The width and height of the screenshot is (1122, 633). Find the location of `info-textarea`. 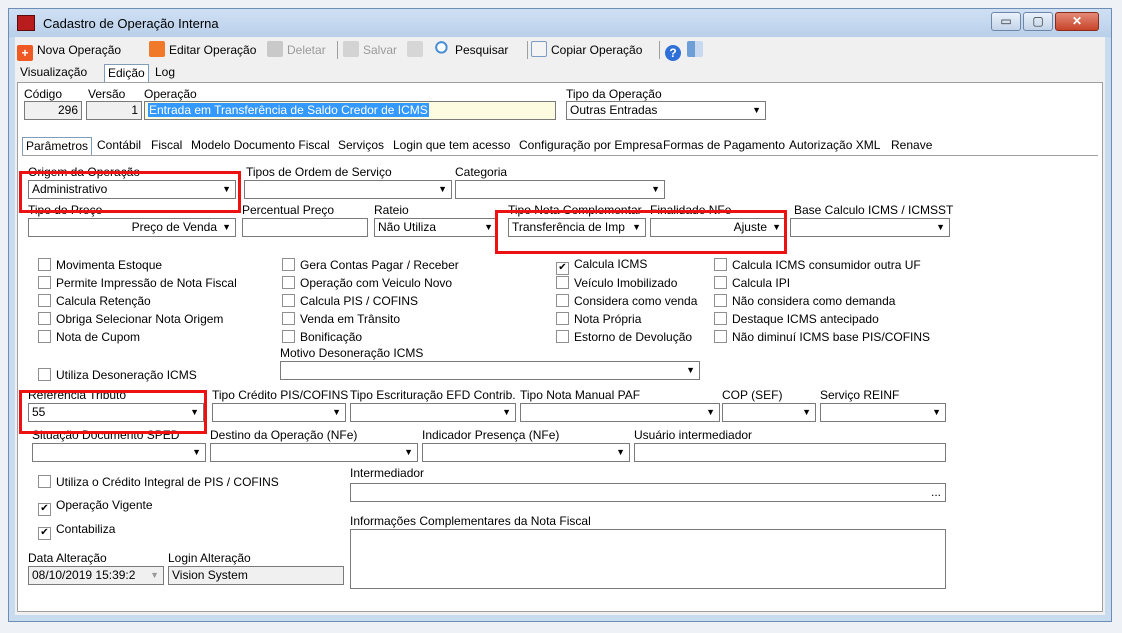

info-textarea is located at coordinates (648, 559).